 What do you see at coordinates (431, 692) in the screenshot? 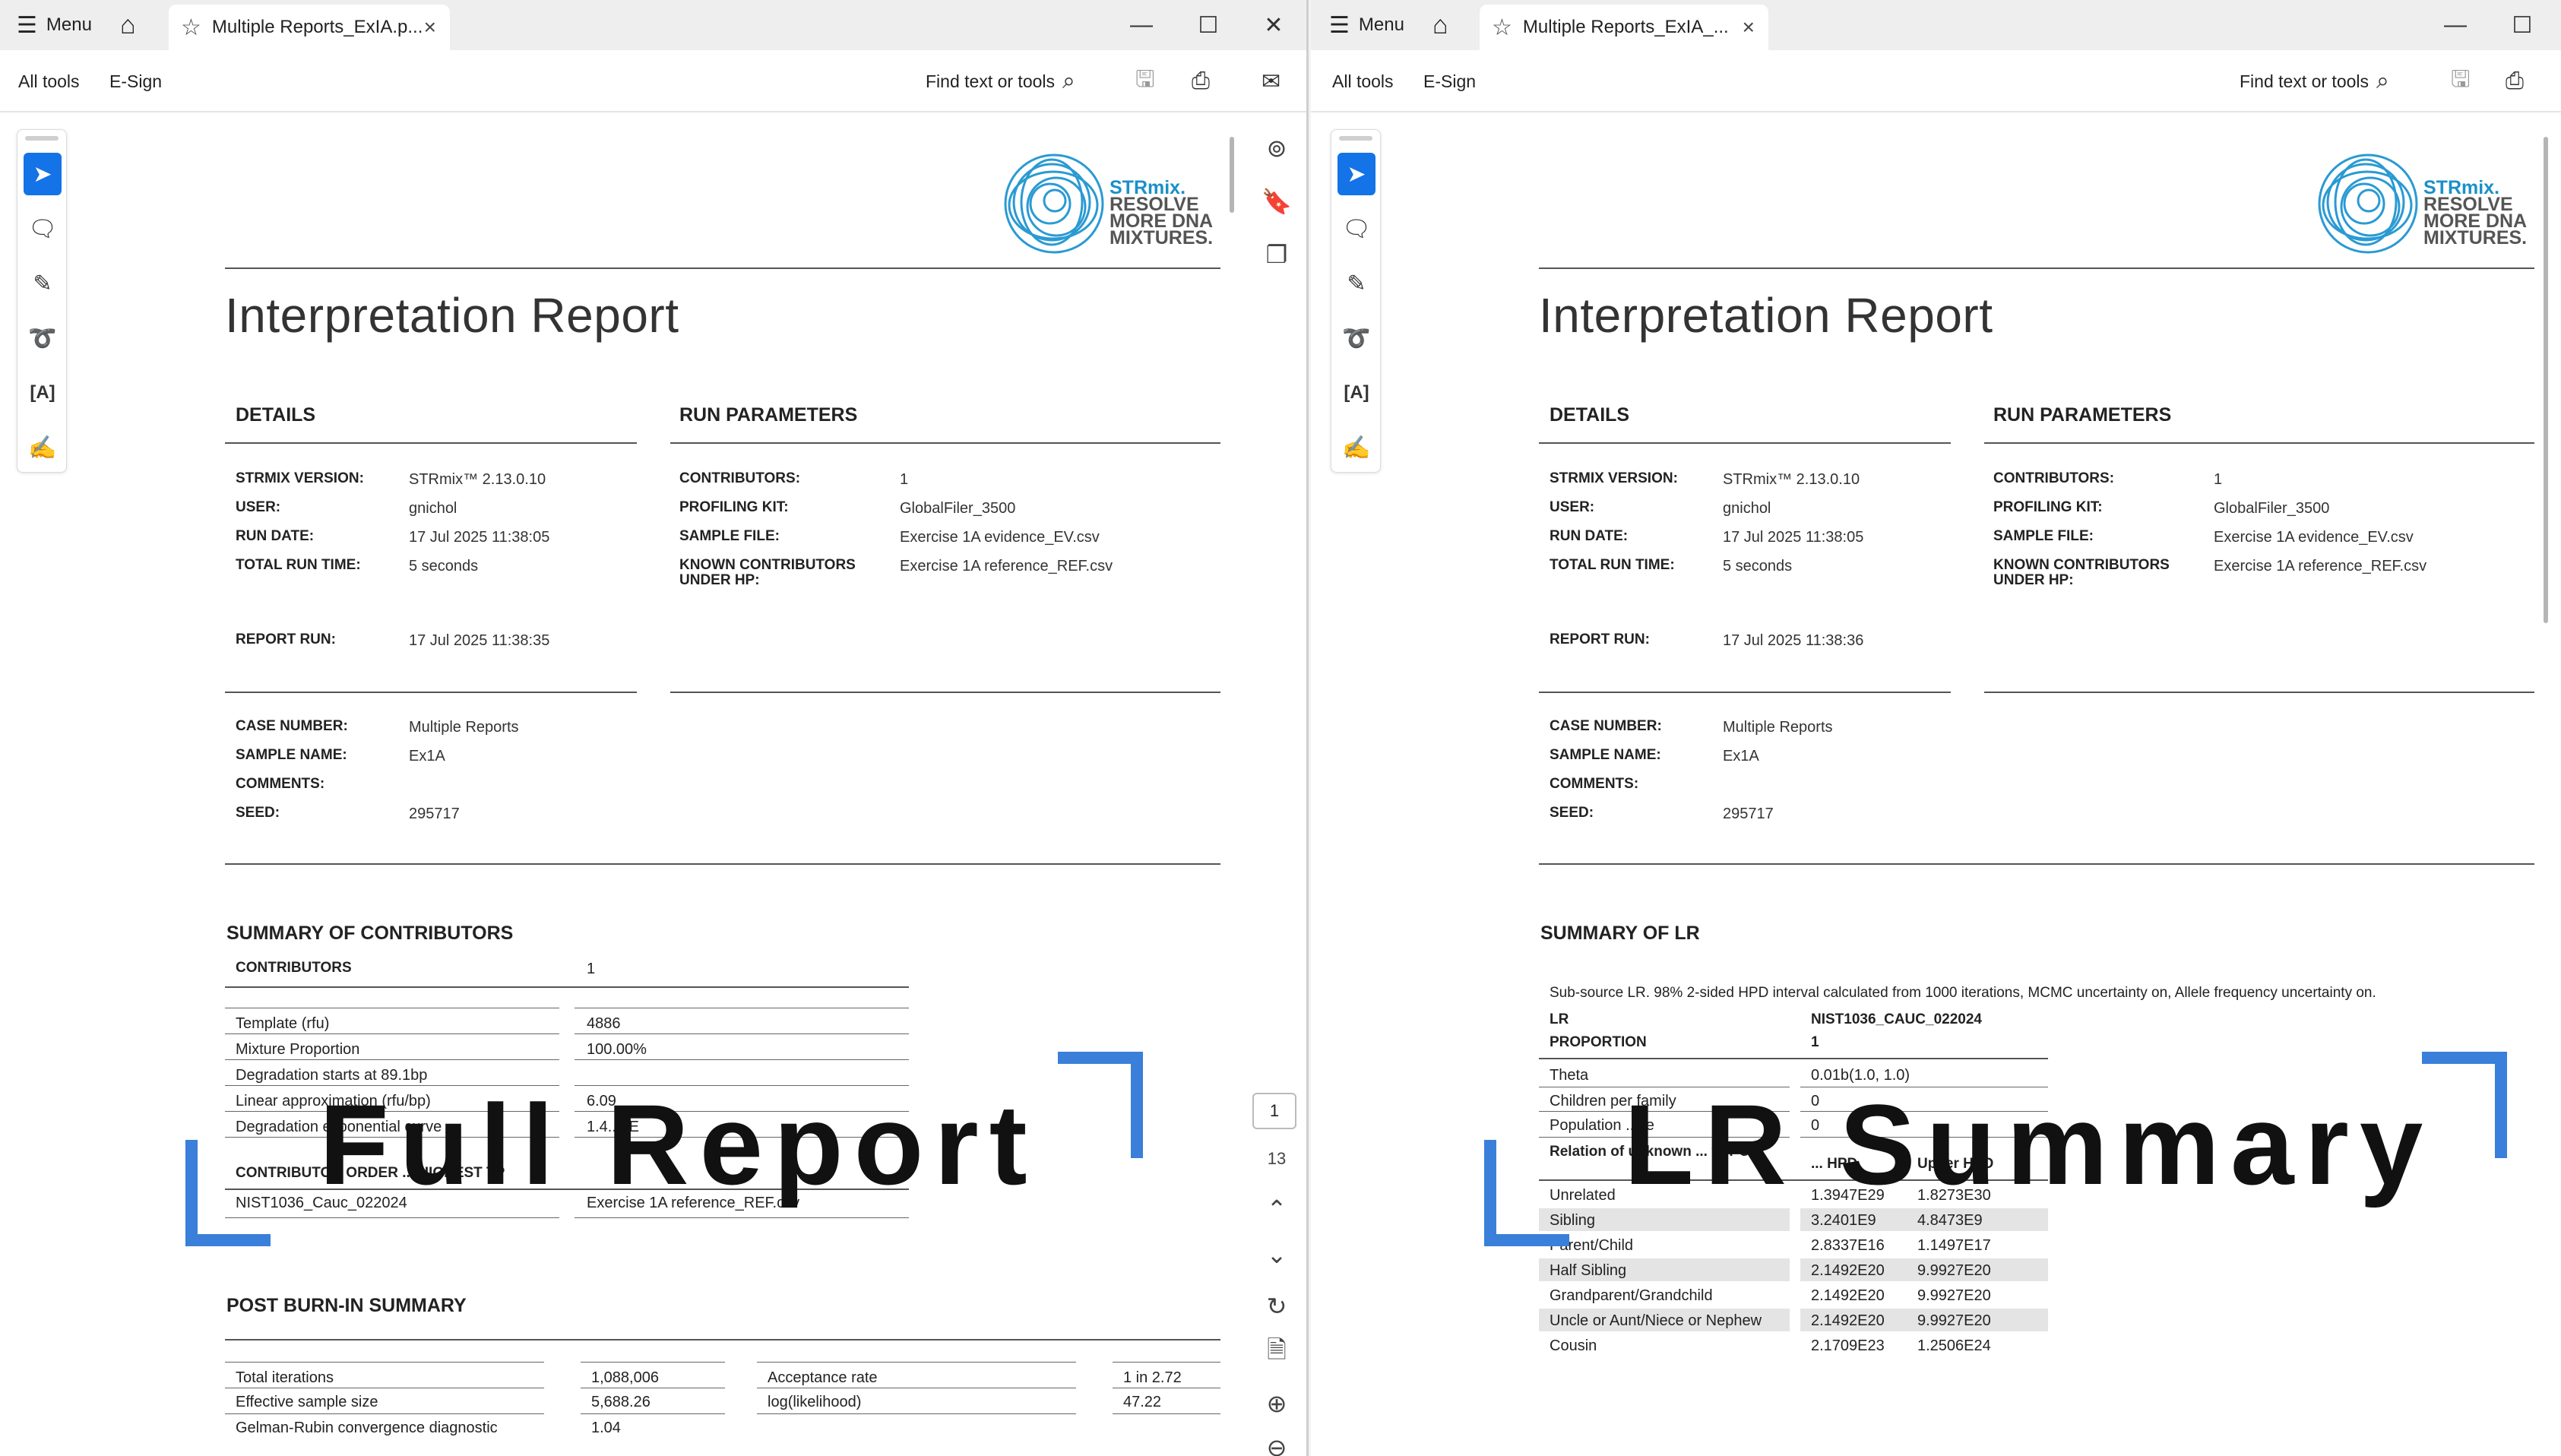
I see `details-bottom-rule` at bounding box center [431, 692].